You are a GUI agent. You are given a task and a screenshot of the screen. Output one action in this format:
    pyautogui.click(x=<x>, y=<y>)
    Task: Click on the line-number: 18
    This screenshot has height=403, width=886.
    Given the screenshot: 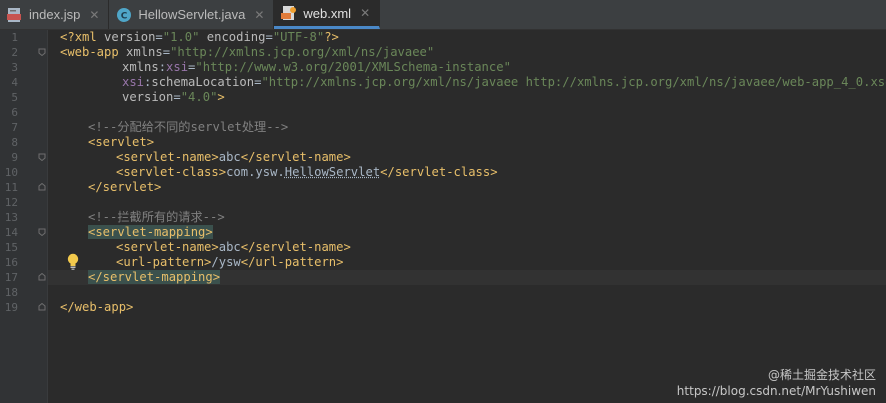 What is the action you would take?
    pyautogui.click(x=11, y=292)
    